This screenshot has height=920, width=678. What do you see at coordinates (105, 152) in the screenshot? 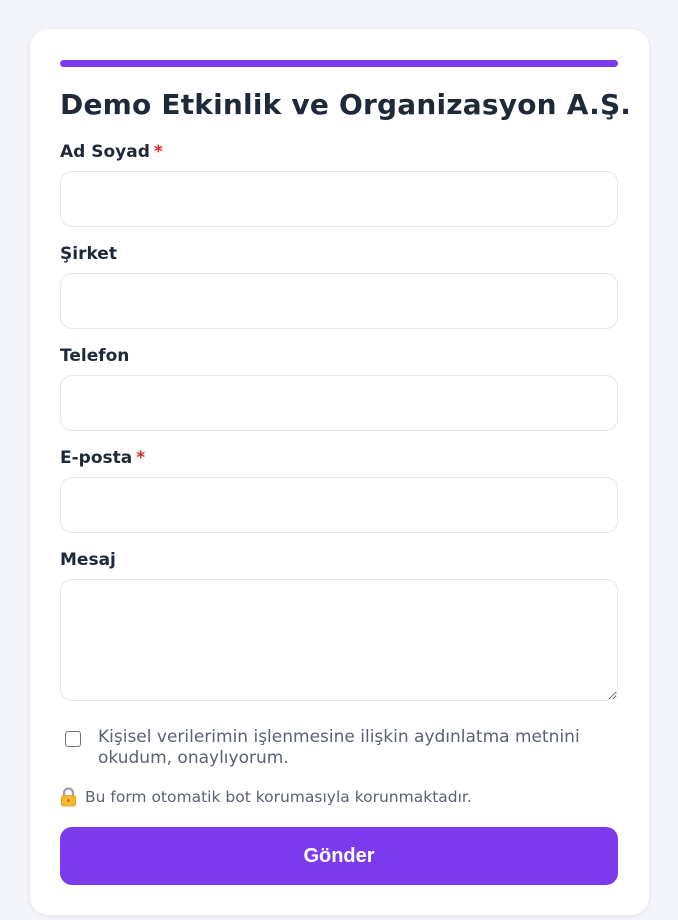
I see `name-label-text: Ad Soyad` at bounding box center [105, 152].